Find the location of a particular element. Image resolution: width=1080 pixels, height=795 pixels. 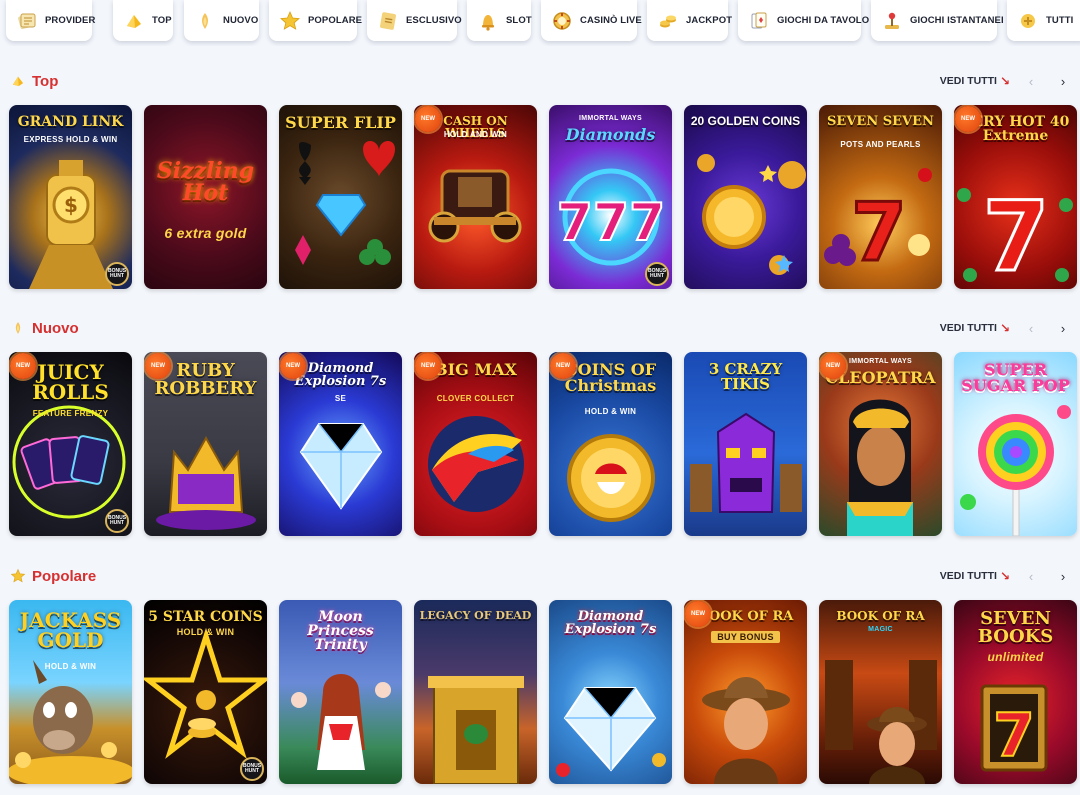

game-tile: Diamond Explosion 7s SE NEW is located at coordinates (340, 444).